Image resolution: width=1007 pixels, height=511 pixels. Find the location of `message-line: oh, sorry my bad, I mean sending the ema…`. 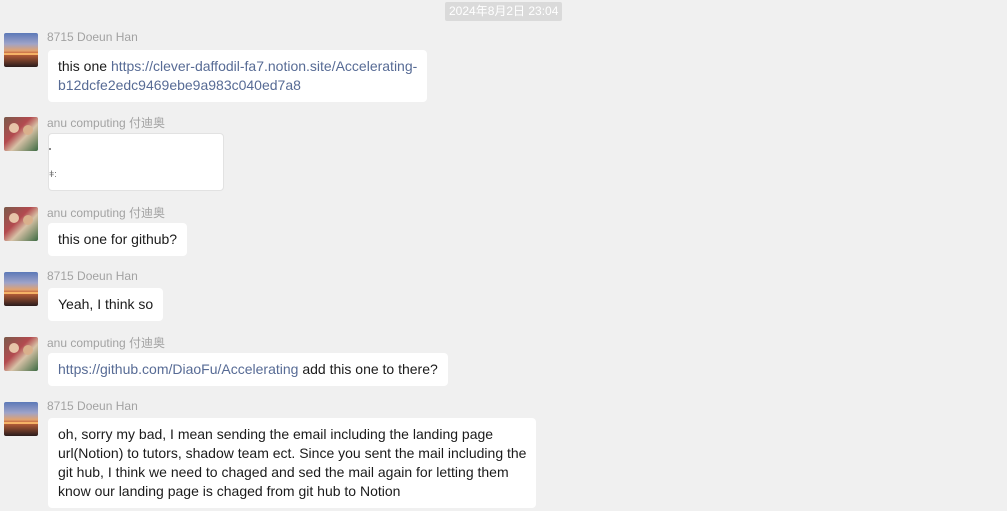

message-line: oh, sorry my bad, I mean sending the ema… is located at coordinates (276, 434).